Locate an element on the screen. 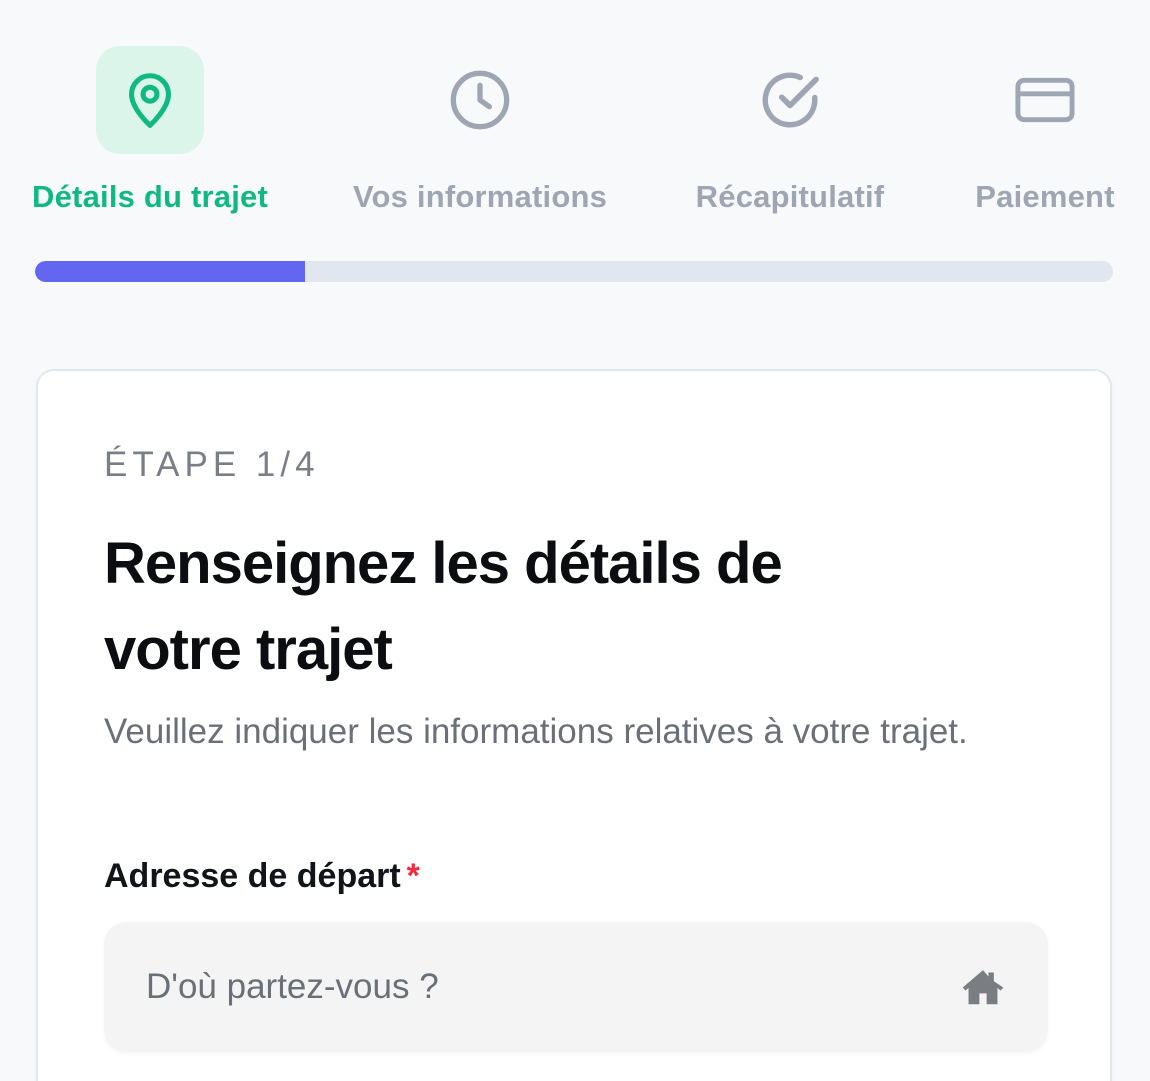  map-pin-icon is located at coordinates (150, 100).